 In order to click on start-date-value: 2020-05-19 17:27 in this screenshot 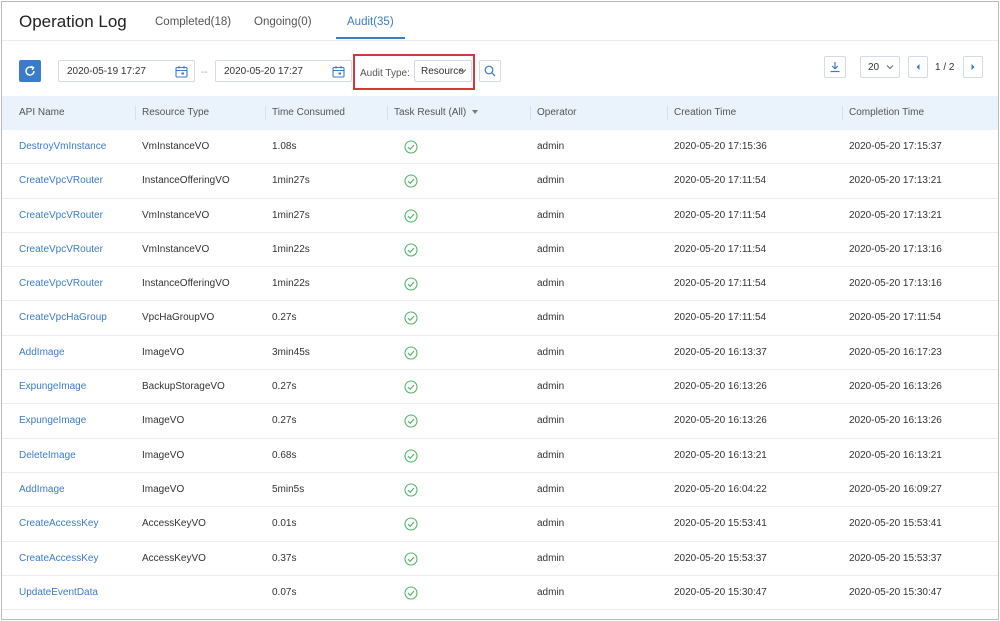, I will do `click(106, 71)`.